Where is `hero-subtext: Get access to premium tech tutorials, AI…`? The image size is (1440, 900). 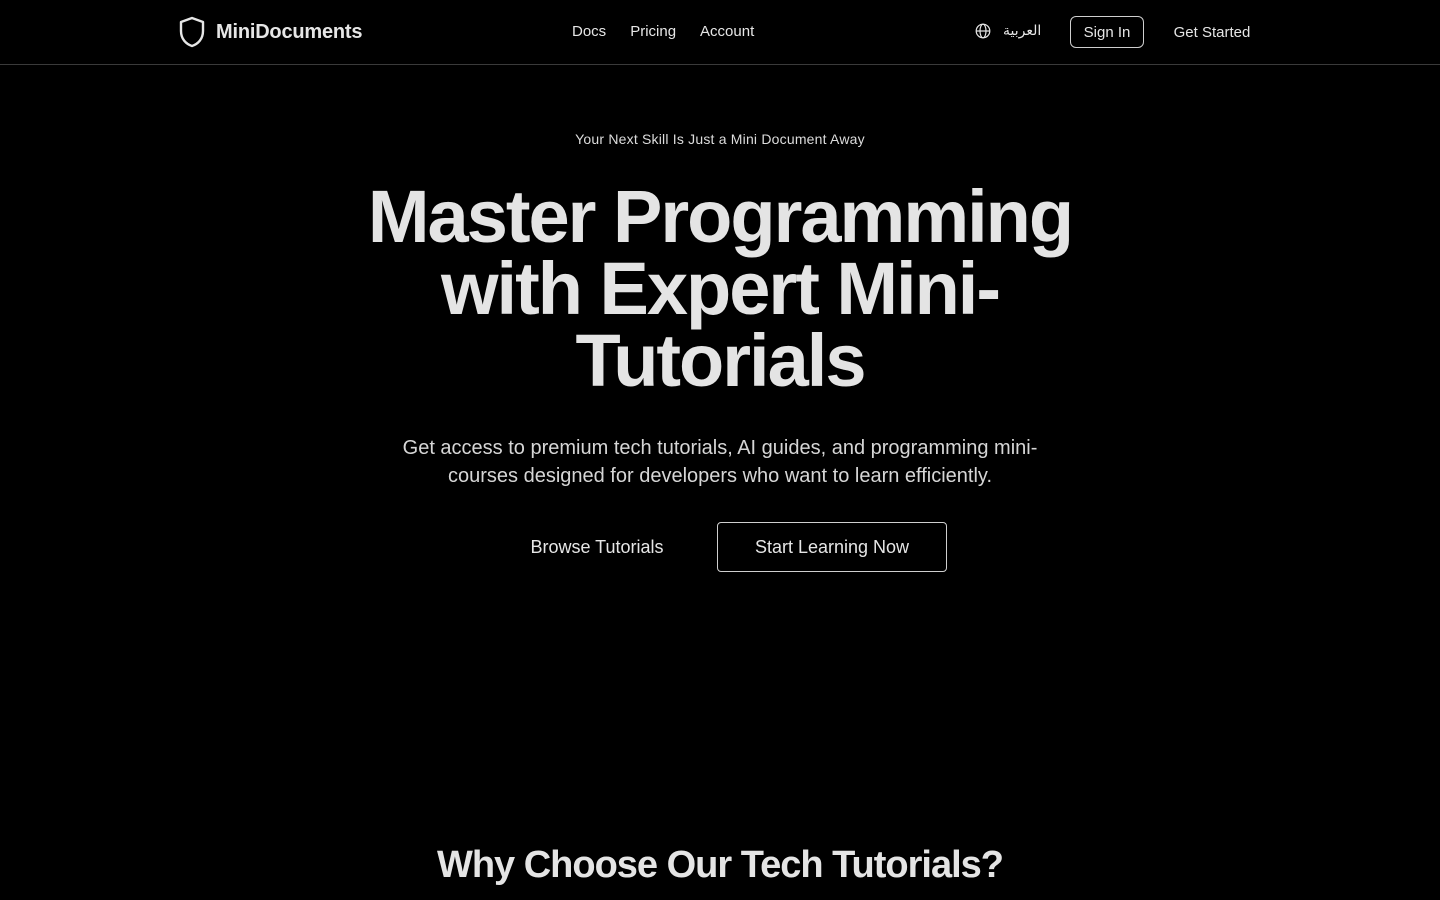 hero-subtext: Get access to premium tech tutorials, AI… is located at coordinates (720, 462).